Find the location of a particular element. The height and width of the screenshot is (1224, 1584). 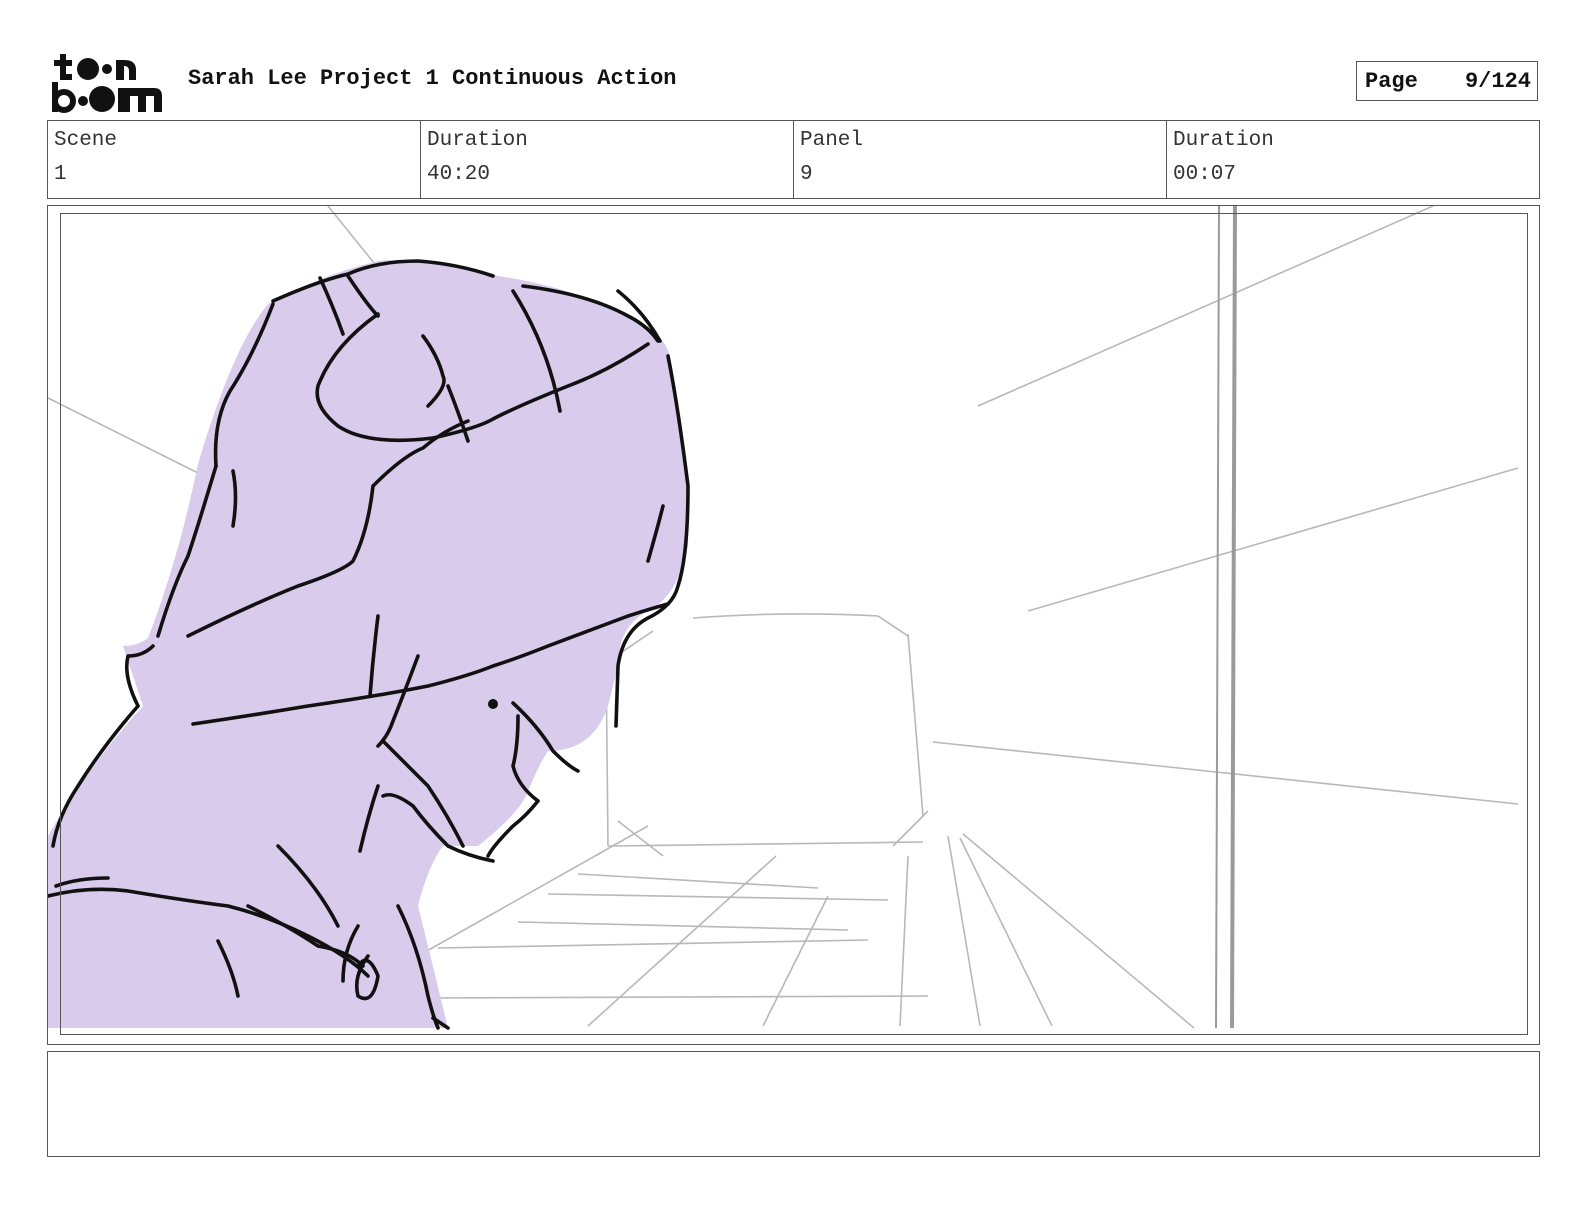

toon-boom-logo is located at coordinates (107, 83).